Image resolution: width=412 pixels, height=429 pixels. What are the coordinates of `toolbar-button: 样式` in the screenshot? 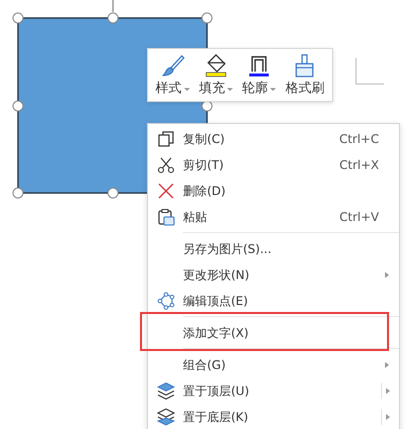 It's located at (172, 75).